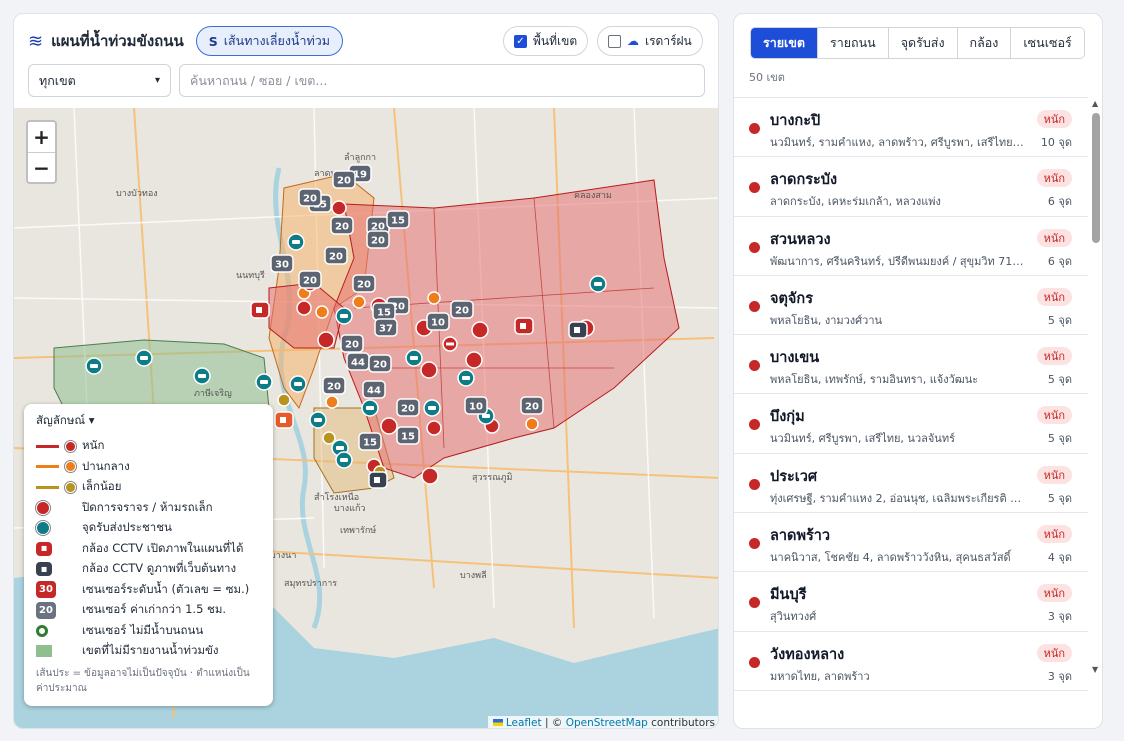 This screenshot has height=741, width=1124. What do you see at coordinates (41, 167) in the screenshot?
I see `zoom-out-button: −` at bounding box center [41, 167].